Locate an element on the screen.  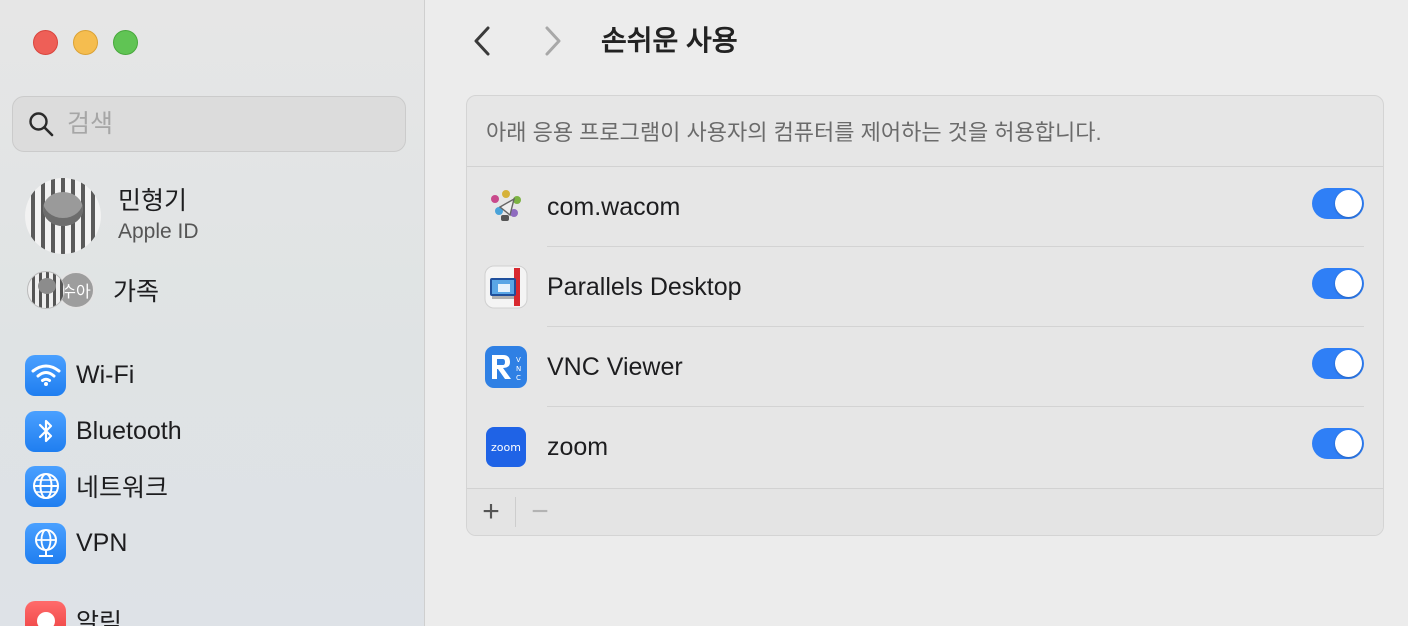
app-name: Parallels Desktop is located at coordinates (644, 286).